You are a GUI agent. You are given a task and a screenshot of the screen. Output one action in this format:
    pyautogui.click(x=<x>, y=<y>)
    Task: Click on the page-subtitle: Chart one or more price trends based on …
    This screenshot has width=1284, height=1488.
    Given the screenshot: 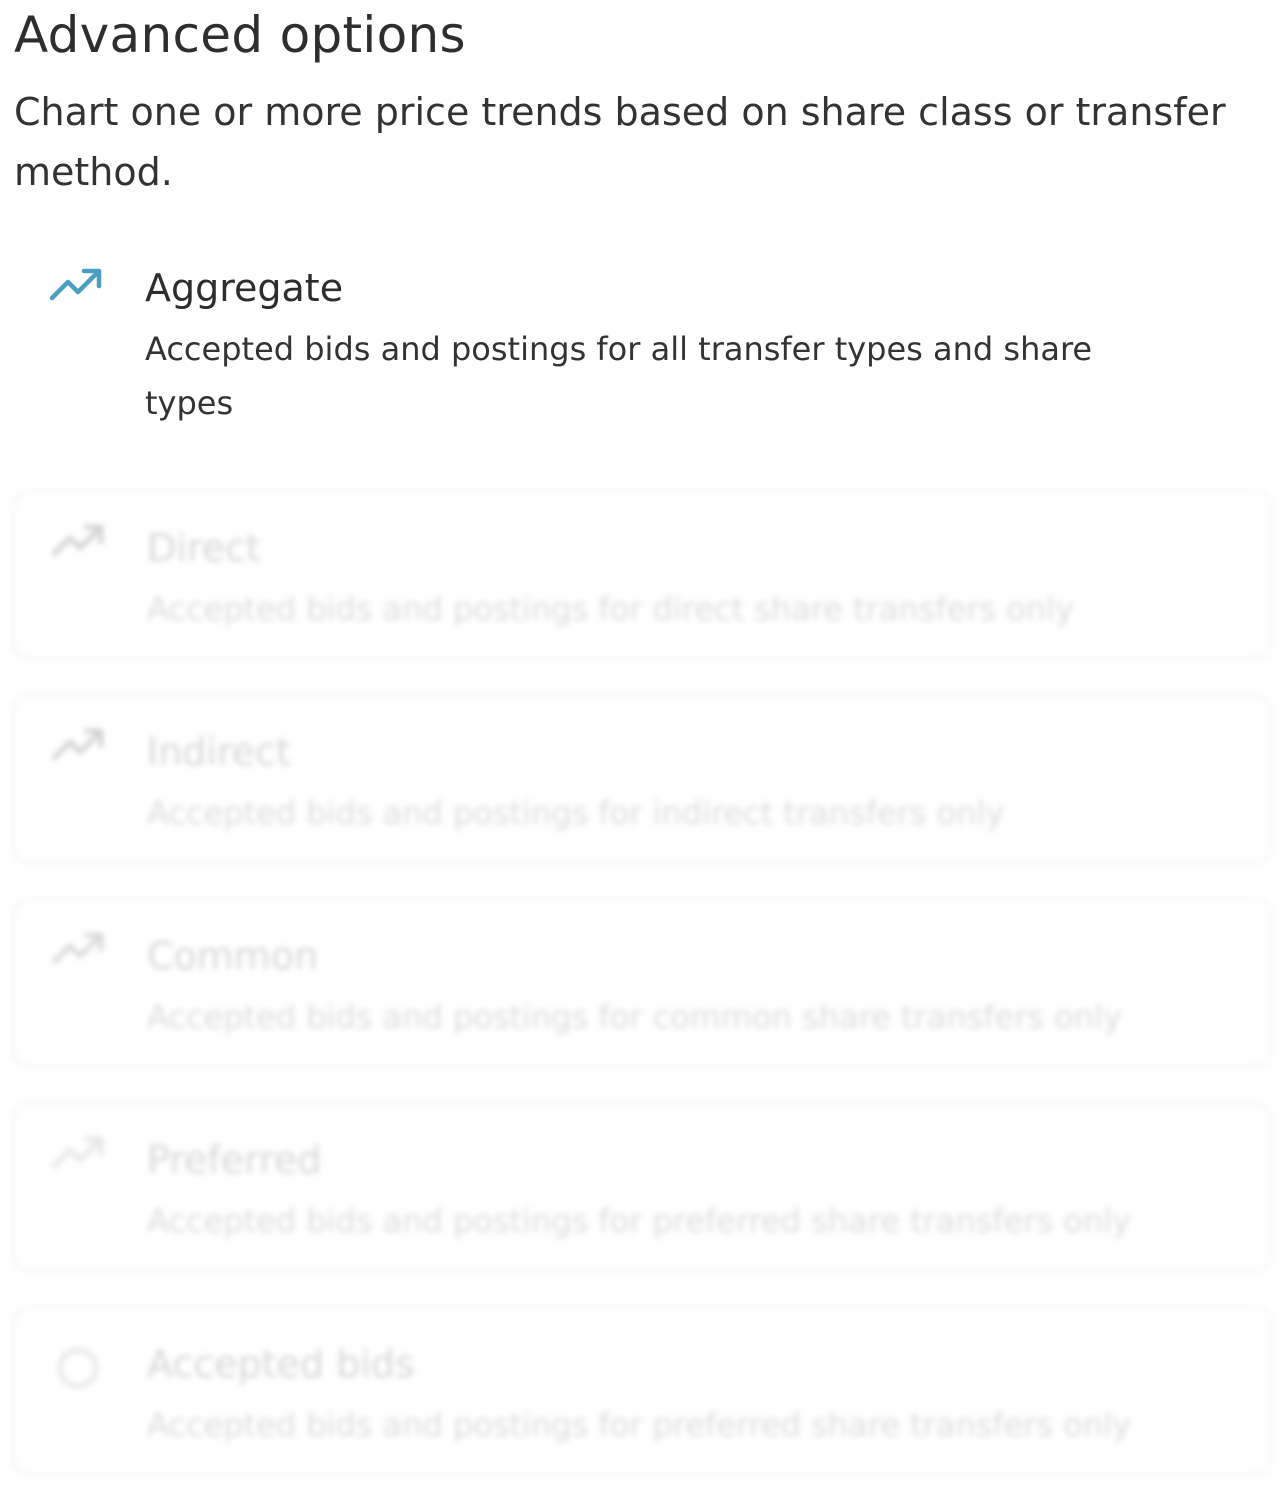 What is the action you would take?
    pyautogui.click(x=620, y=142)
    